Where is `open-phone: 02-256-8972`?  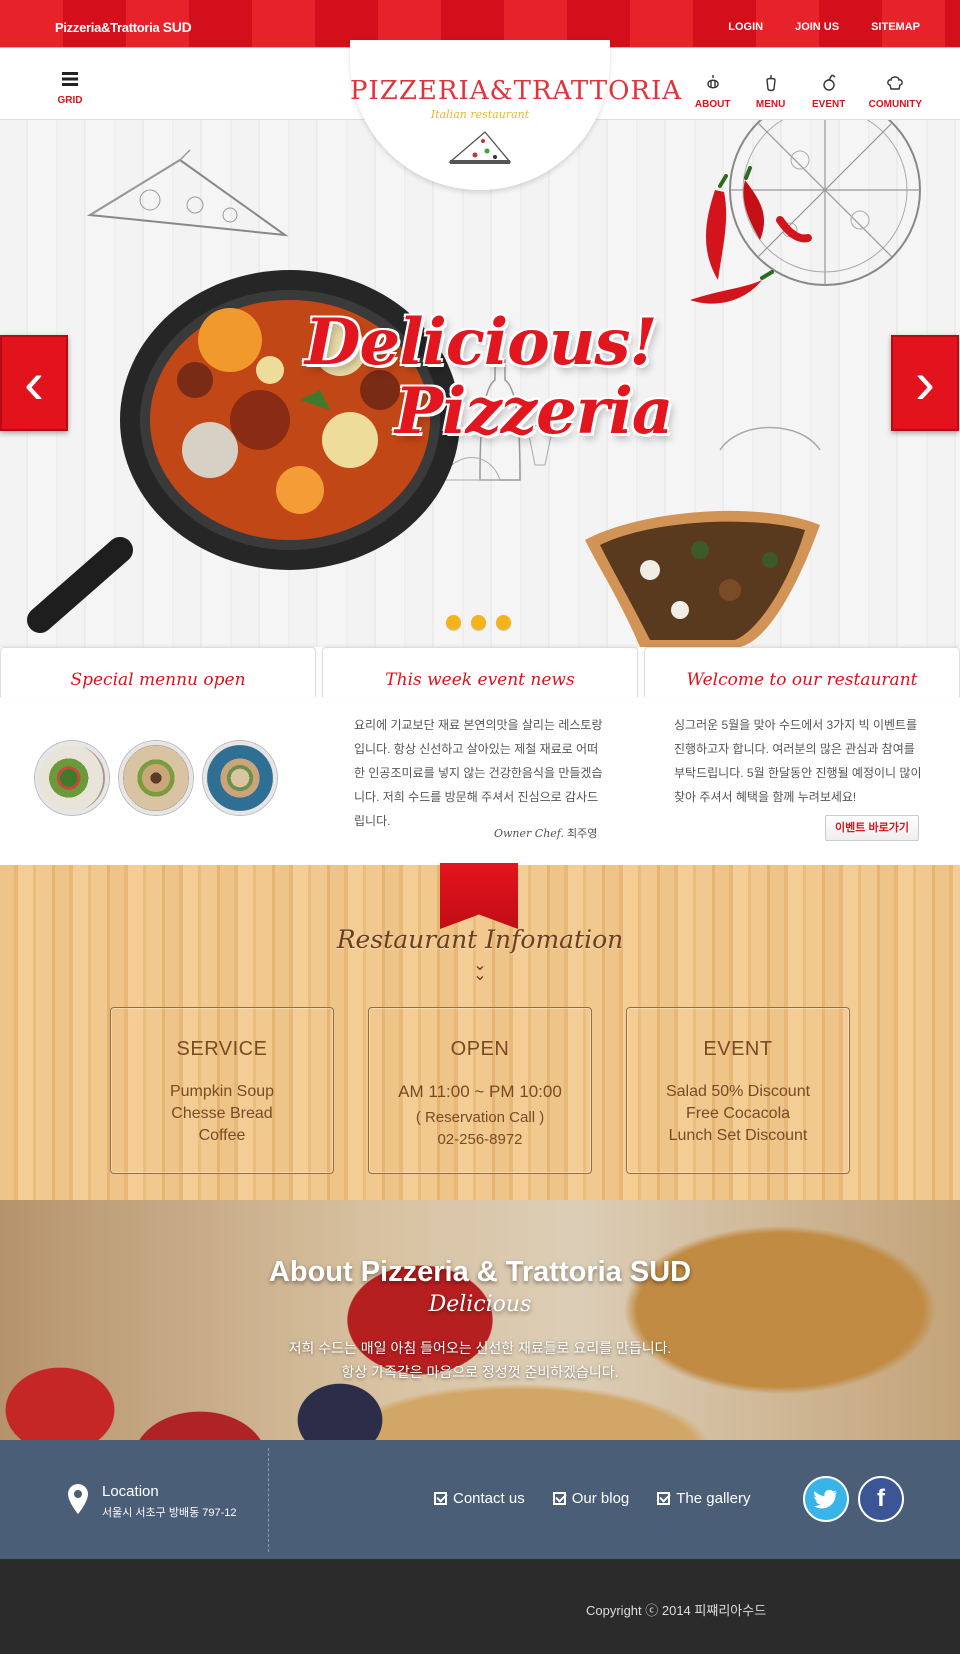 open-phone: 02-256-8972 is located at coordinates (480, 1140).